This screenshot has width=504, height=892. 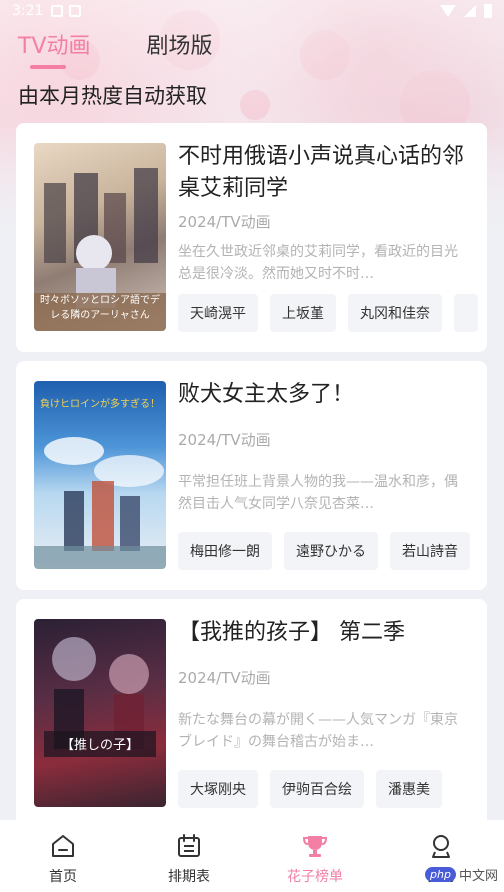 I want to click on battery-icon, so click(x=488, y=11).